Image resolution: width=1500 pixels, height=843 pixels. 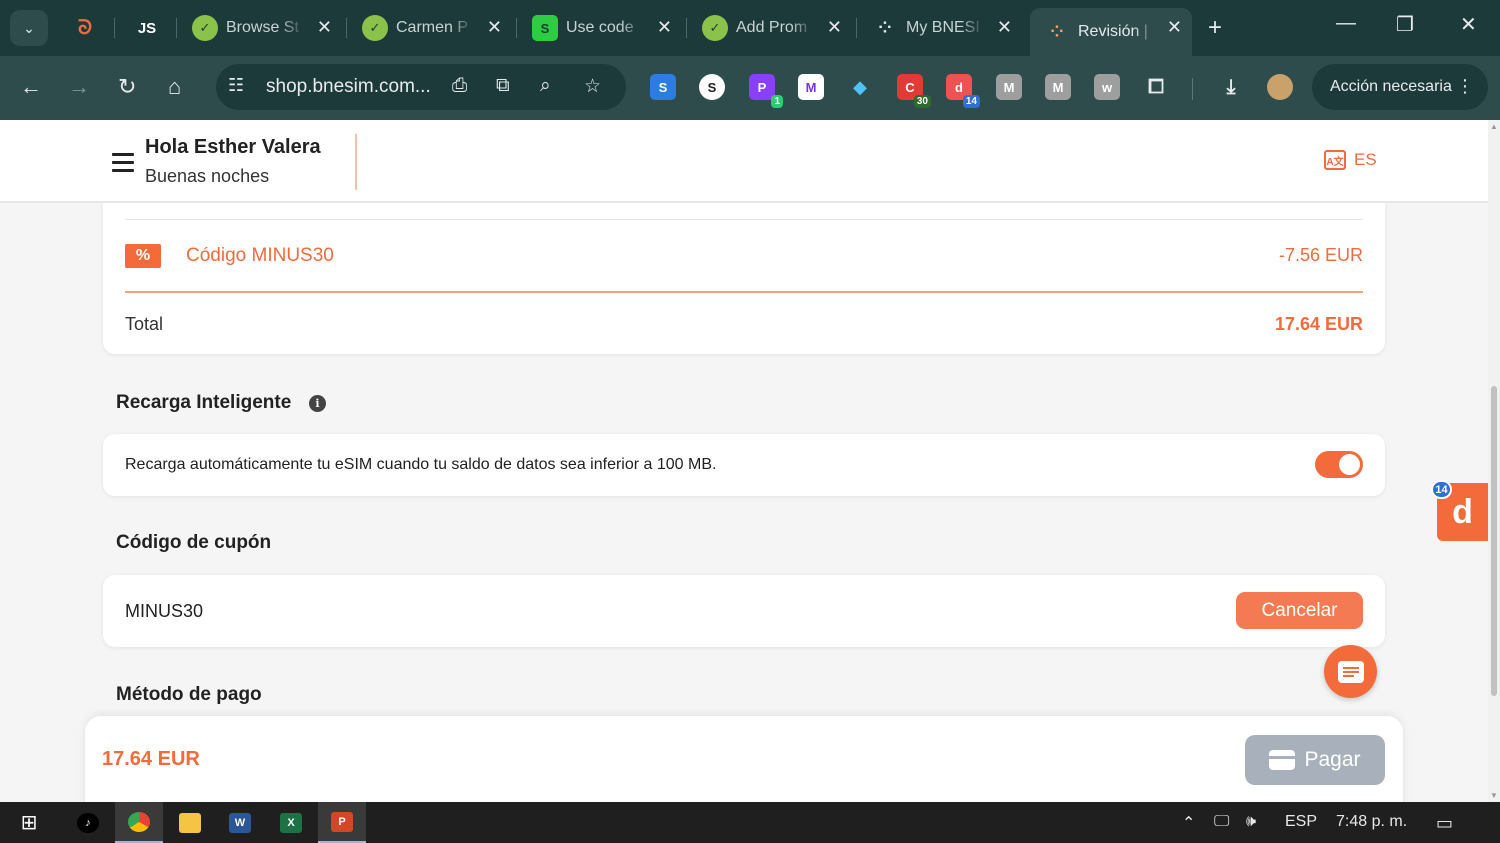 What do you see at coordinates (1315, 760) in the screenshot?
I see `pay-button: Pagar` at bounding box center [1315, 760].